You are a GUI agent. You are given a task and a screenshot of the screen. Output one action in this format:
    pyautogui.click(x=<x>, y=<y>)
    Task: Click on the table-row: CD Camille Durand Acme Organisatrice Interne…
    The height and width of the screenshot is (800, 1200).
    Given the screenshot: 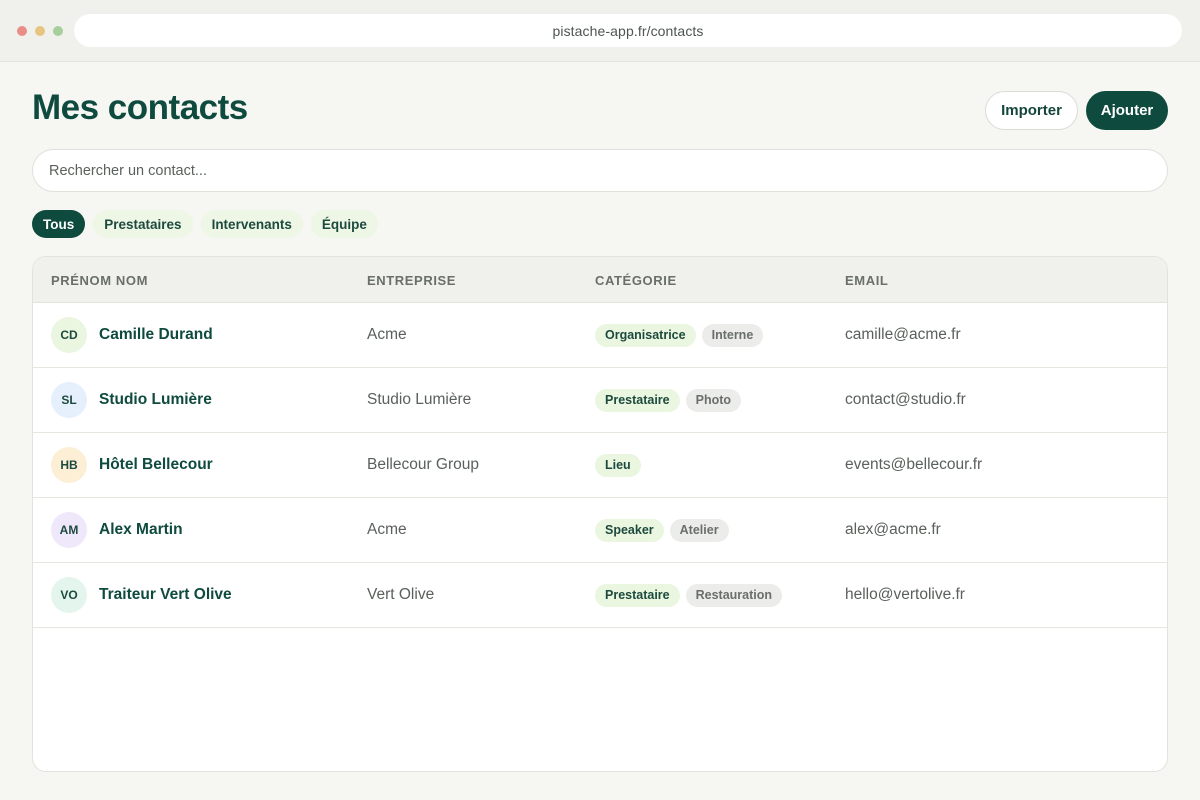 What is the action you would take?
    pyautogui.click(x=600, y=335)
    